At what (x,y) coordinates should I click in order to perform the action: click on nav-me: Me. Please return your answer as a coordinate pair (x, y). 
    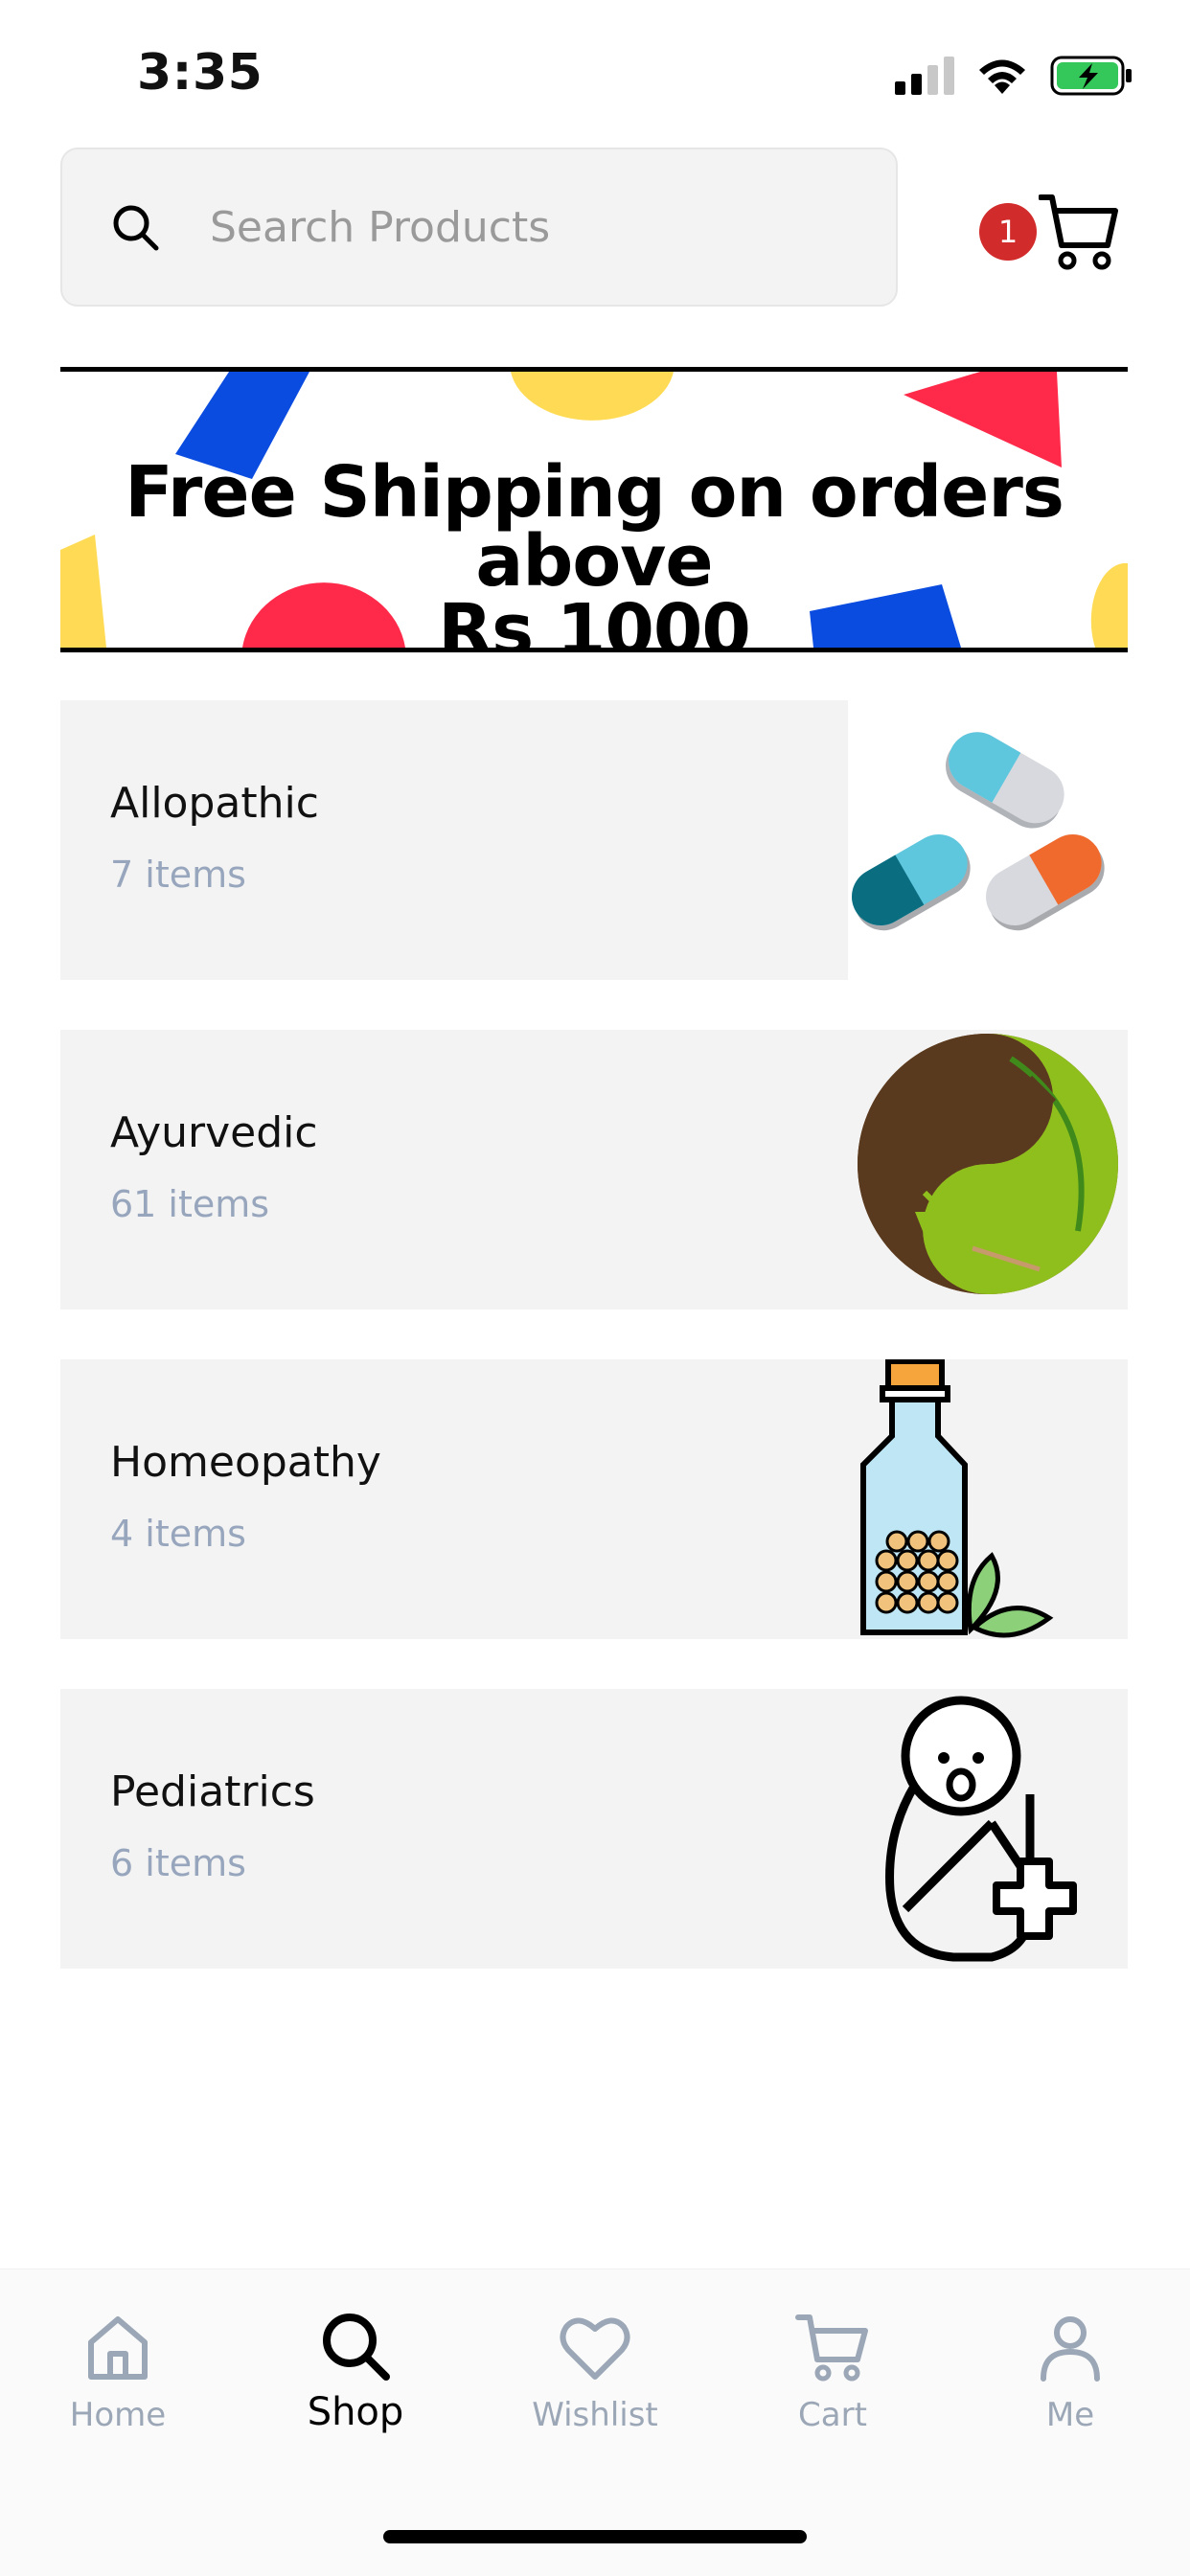
    Looking at the image, I should click on (1070, 2372).